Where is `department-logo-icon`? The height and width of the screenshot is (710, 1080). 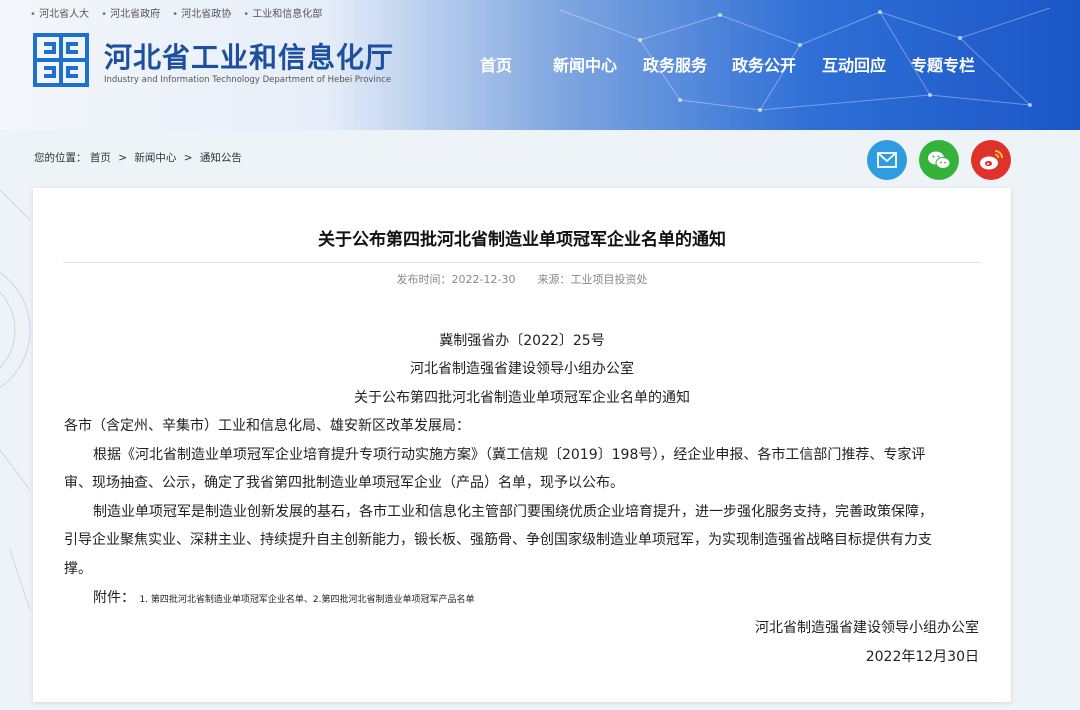
department-logo-icon is located at coordinates (61, 60).